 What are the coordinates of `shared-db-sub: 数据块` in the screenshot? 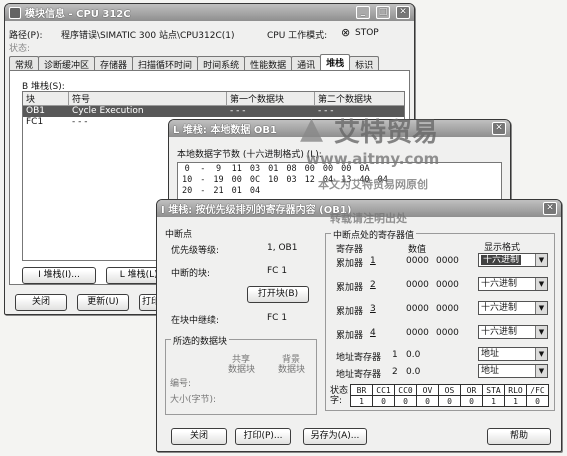 It's located at (242, 370).